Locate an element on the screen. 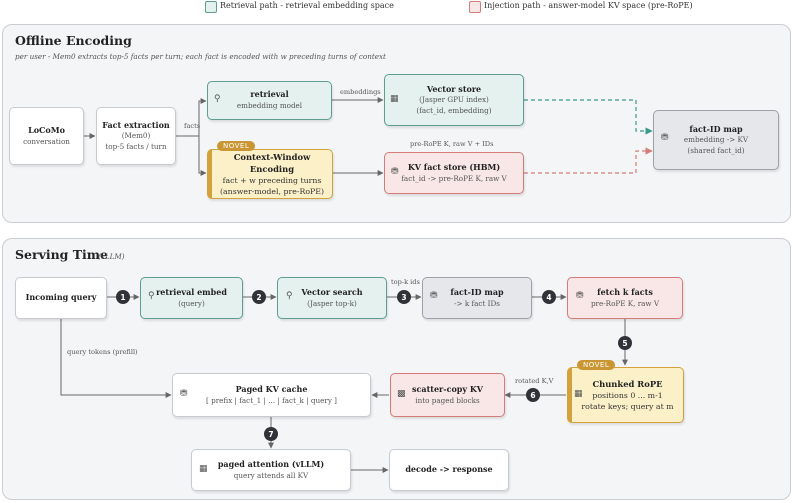  edge-label-rotated: rotated K,V is located at coordinates (534, 381).